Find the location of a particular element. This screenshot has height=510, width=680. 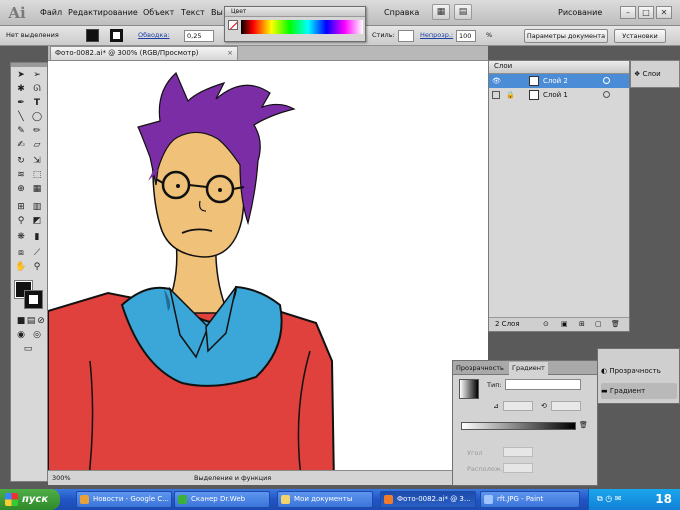

lasso-icon: ᘏ is located at coordinates (37, 89).